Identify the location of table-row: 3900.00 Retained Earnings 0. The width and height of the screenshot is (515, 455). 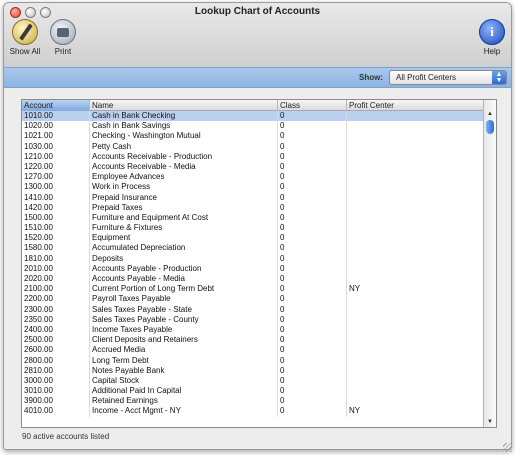
(253, 401).